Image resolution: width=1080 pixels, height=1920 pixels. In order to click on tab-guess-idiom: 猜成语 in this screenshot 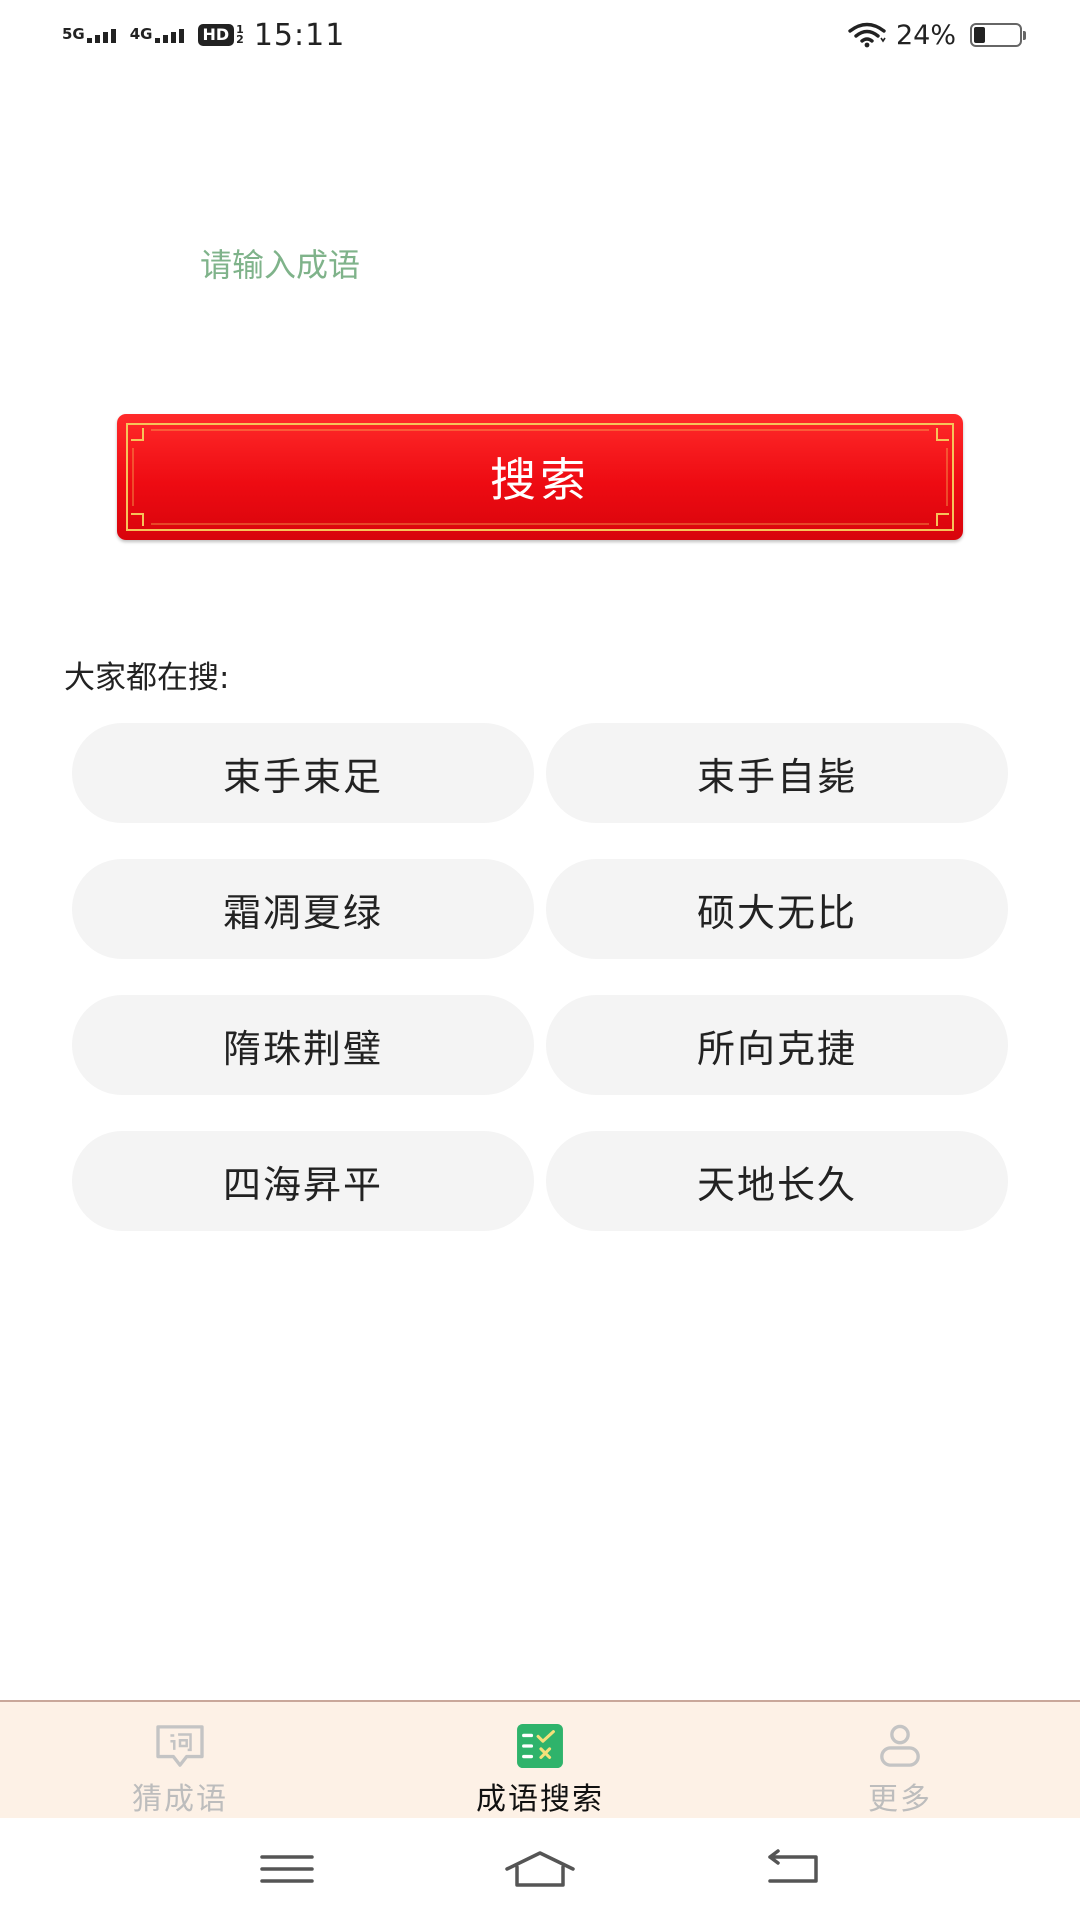, I will do `click(180, 1760)`.